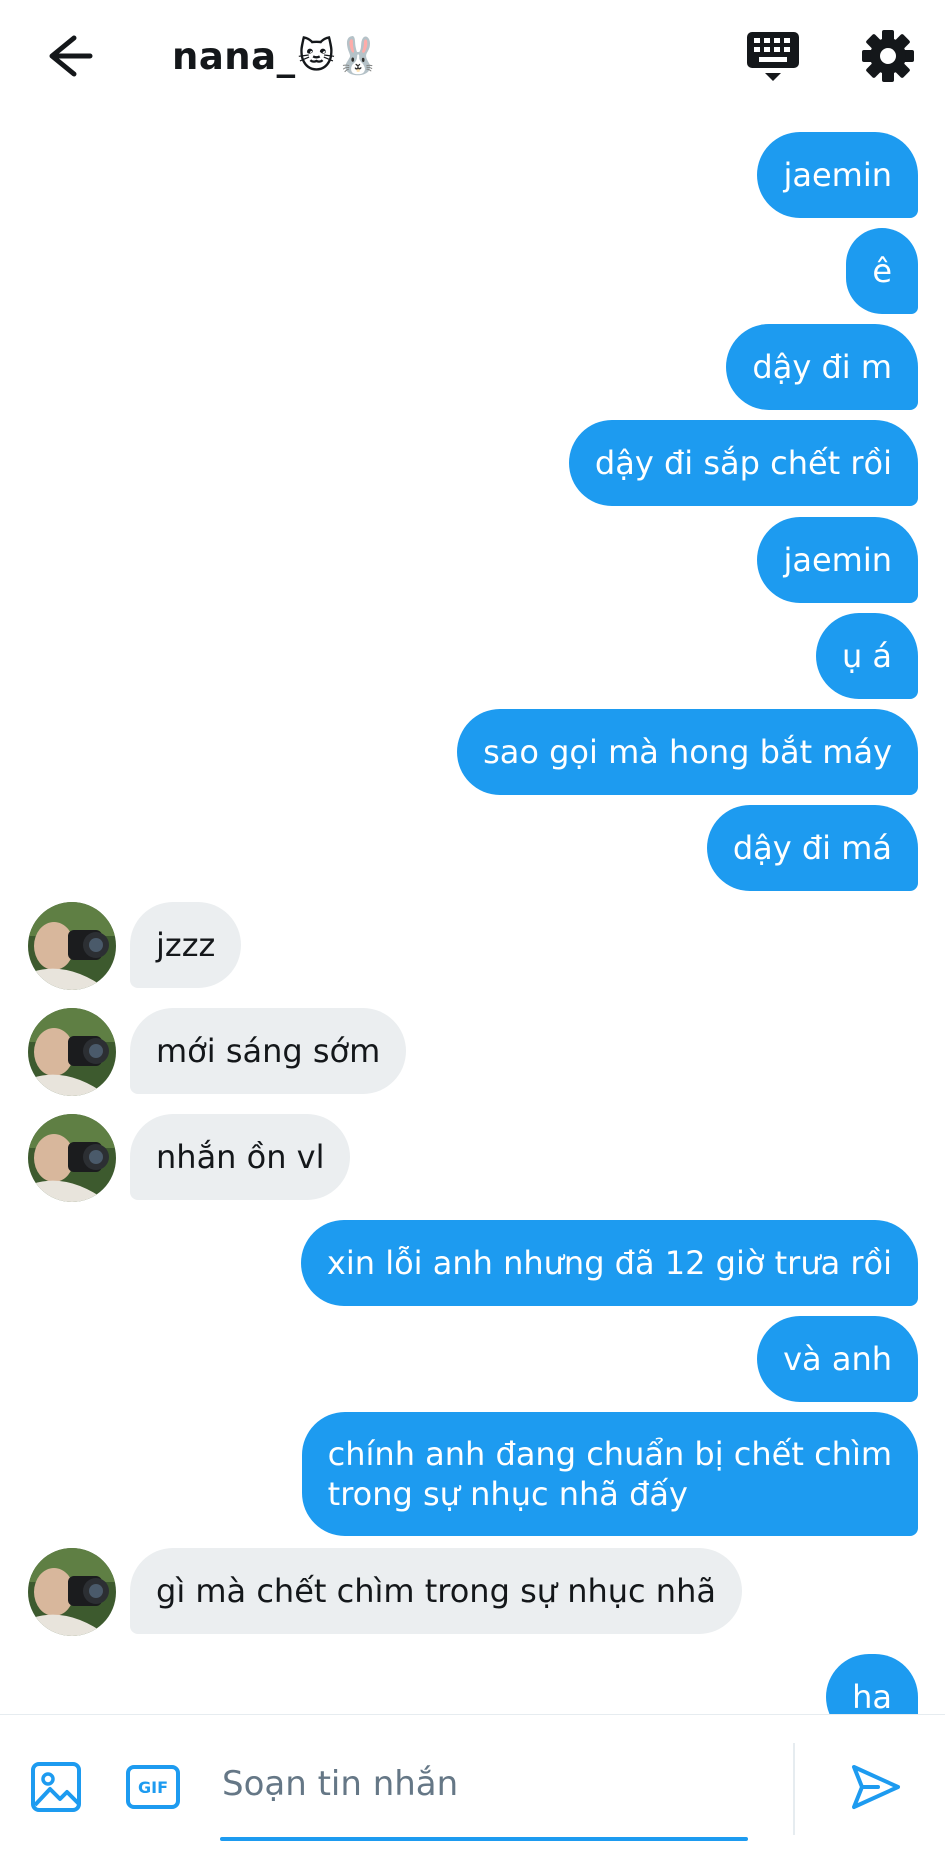 This screenshot has width=945, height=1852. Describe the element at coordinates (866, 656) in the screenshot. I see `sent-message: ụ á` at that location.